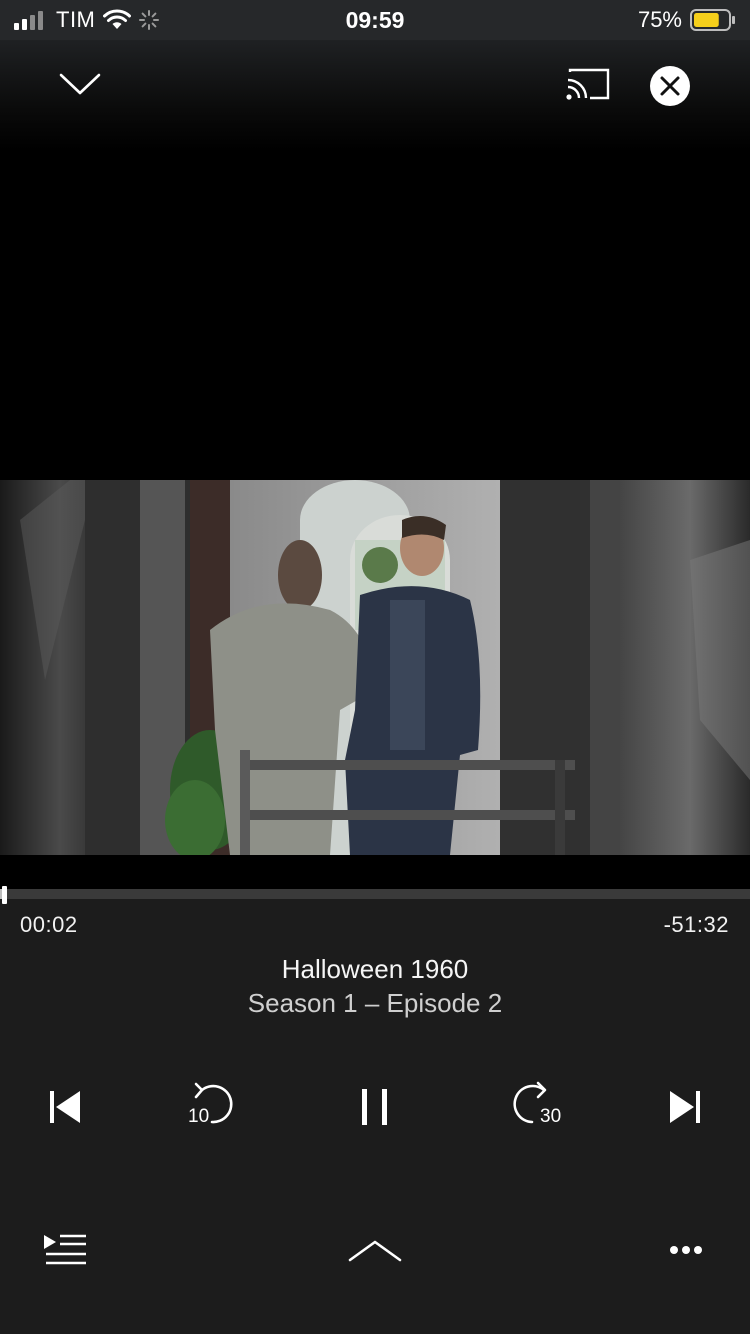 The width and height of the screenshot is (750, 1334). What do you see at coordinates (4, 895) in the screenshot?
I see `progress-thumb` at bounding box center [4, 895].